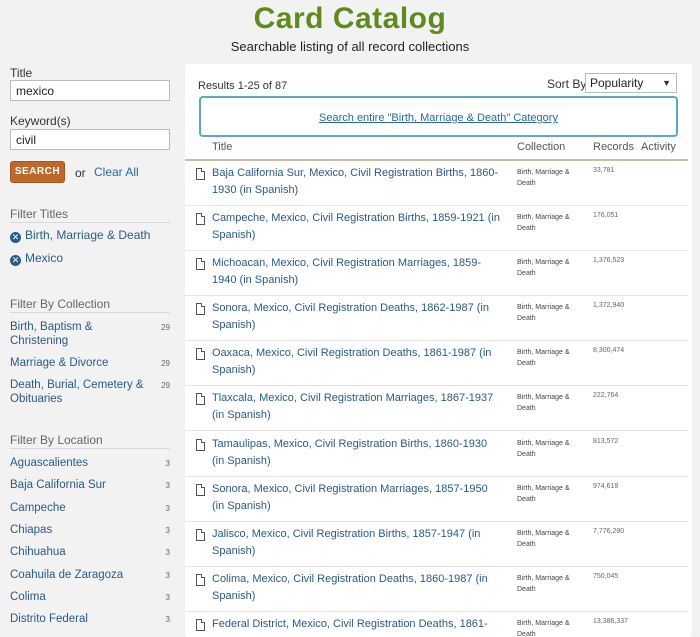 The image size is (700, 637). Describe the element at coordinates (90, 619) in the screenshot. I see `location-facet: Distrito Federal 3` at that location.